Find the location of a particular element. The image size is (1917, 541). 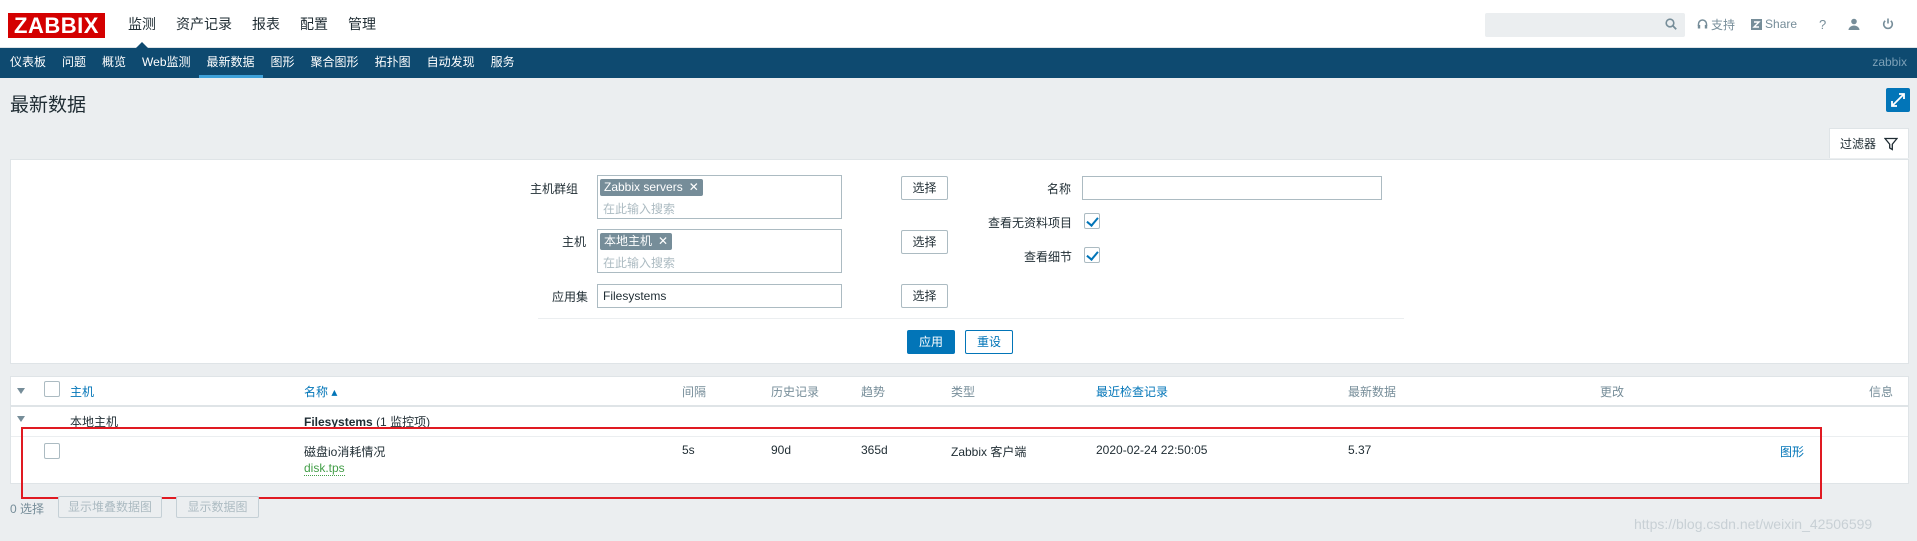

show-details-checkbox is located at coordinates (1092, 255).